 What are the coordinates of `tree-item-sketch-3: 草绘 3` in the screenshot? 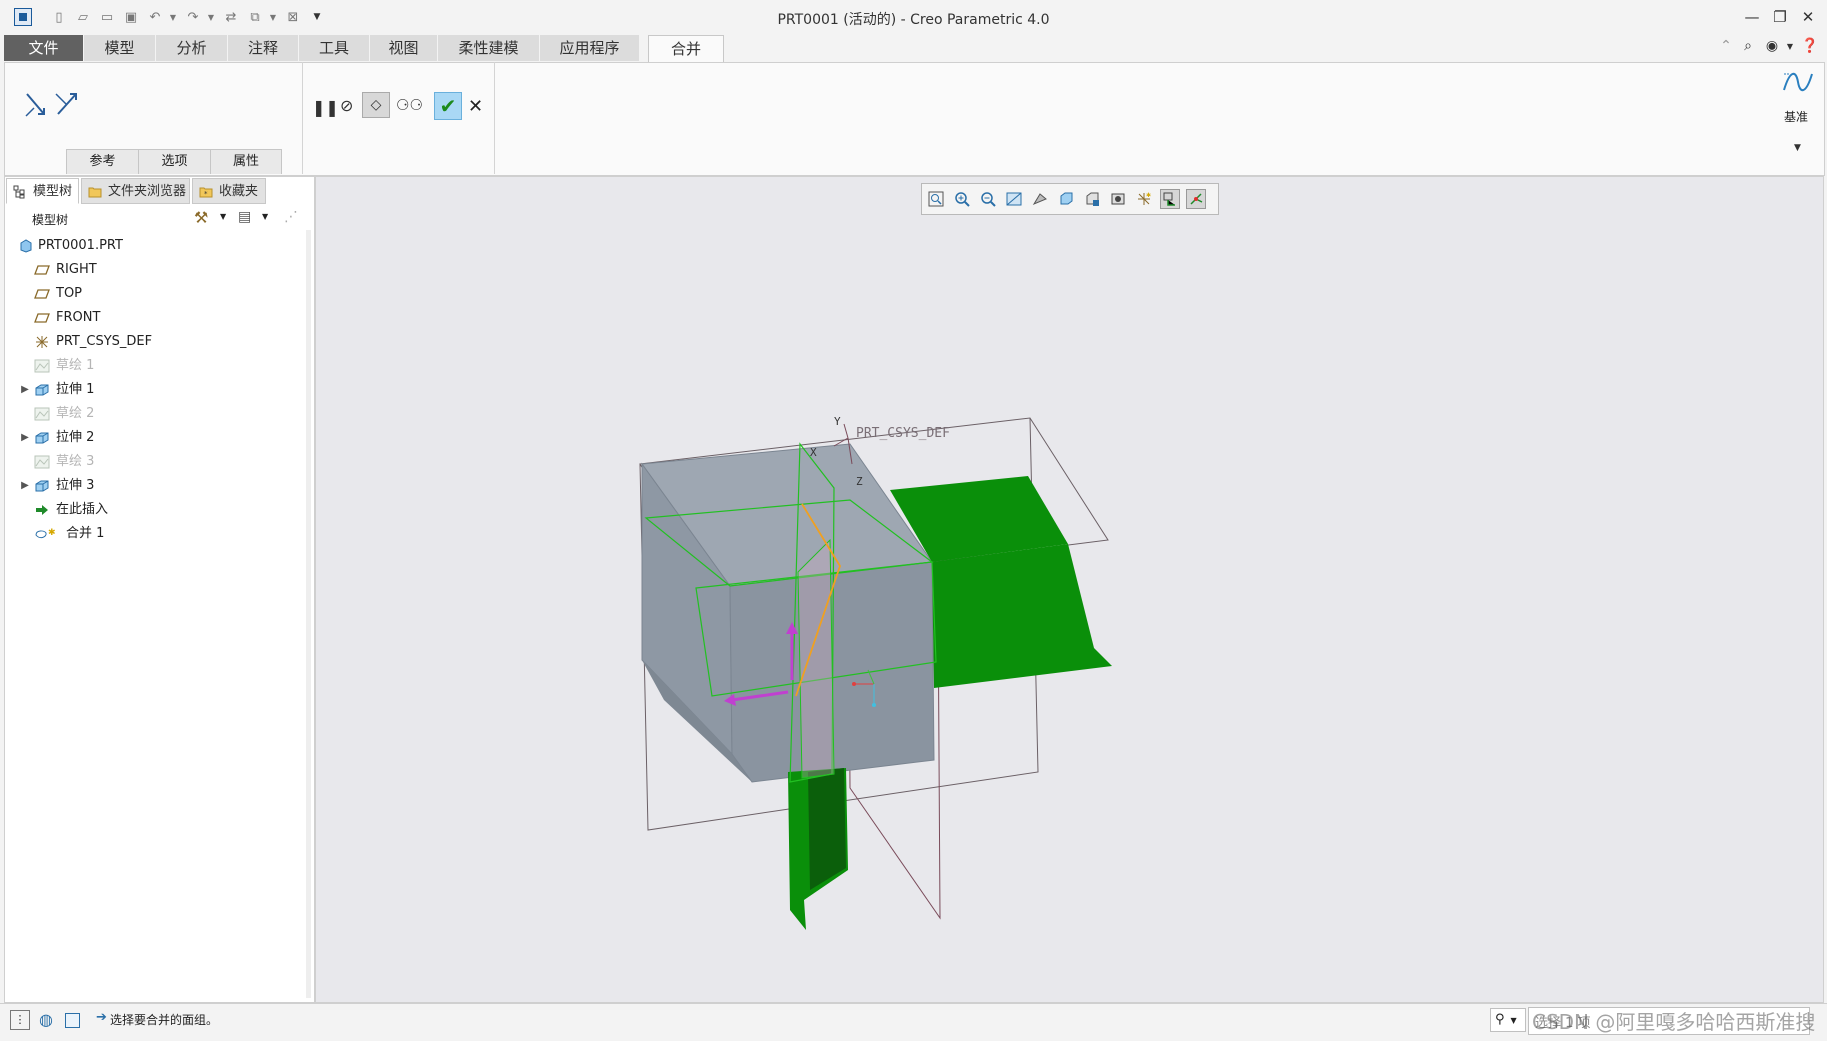 It's located at (158, 462).